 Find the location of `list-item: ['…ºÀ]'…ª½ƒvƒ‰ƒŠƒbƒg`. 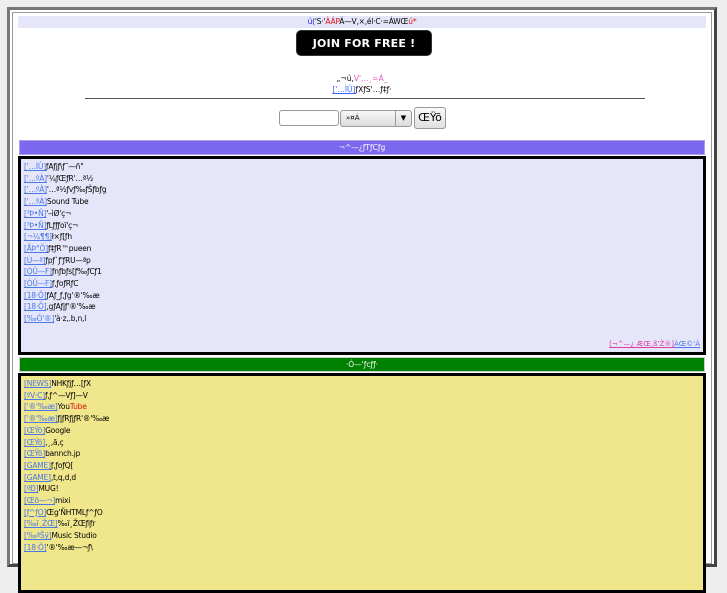

list-item: ['…ºÀ]'…ª½ƒvƒ‰ƒŠƒbƒg is located at coordinates (362, 190).